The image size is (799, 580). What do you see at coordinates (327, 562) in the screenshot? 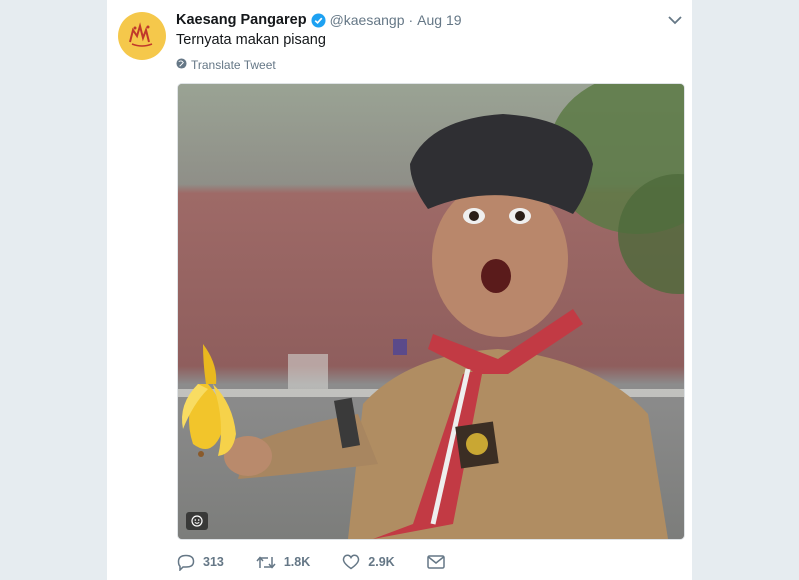
I see `tweet-actions: 313 1.8K 2.9K` at bounding box center [327, 562].